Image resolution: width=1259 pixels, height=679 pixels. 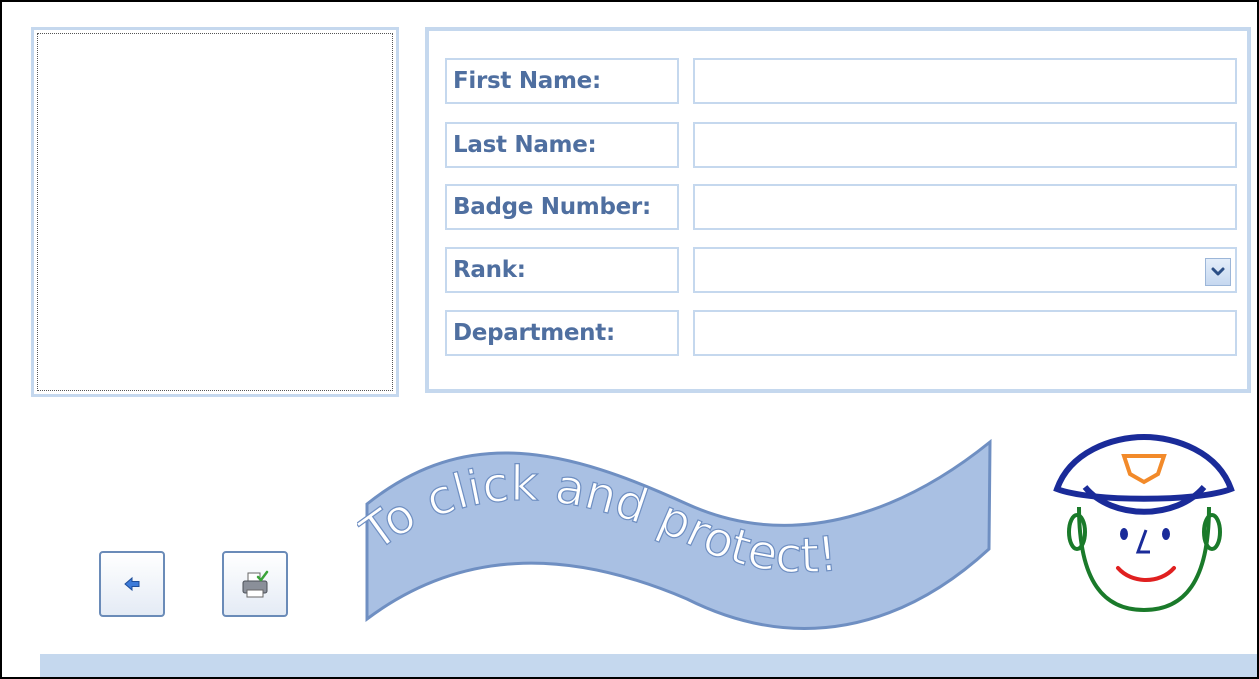 I want to click on rank-label: Rank:, so click(x=562, y=270).